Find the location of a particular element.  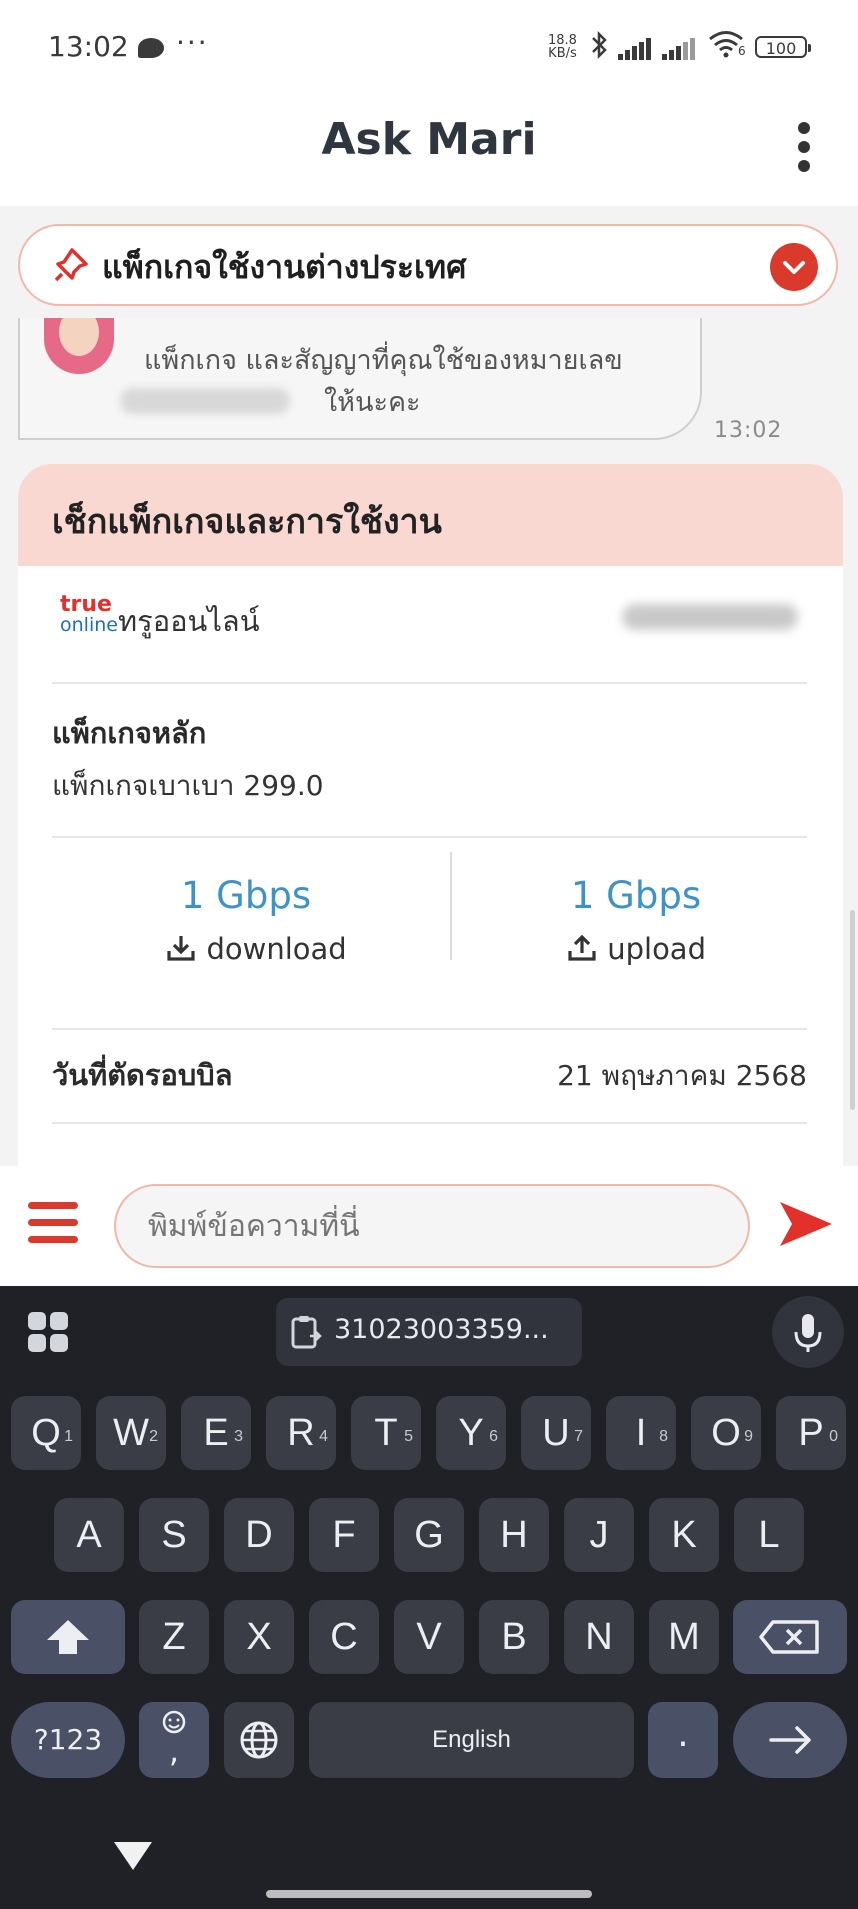

message-input is located at coordinates (432, 1226).